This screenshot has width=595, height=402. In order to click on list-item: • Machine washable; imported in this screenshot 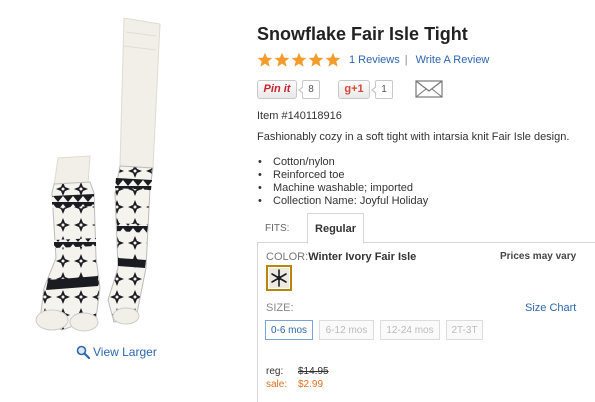, I will do `click(336, 188)`.